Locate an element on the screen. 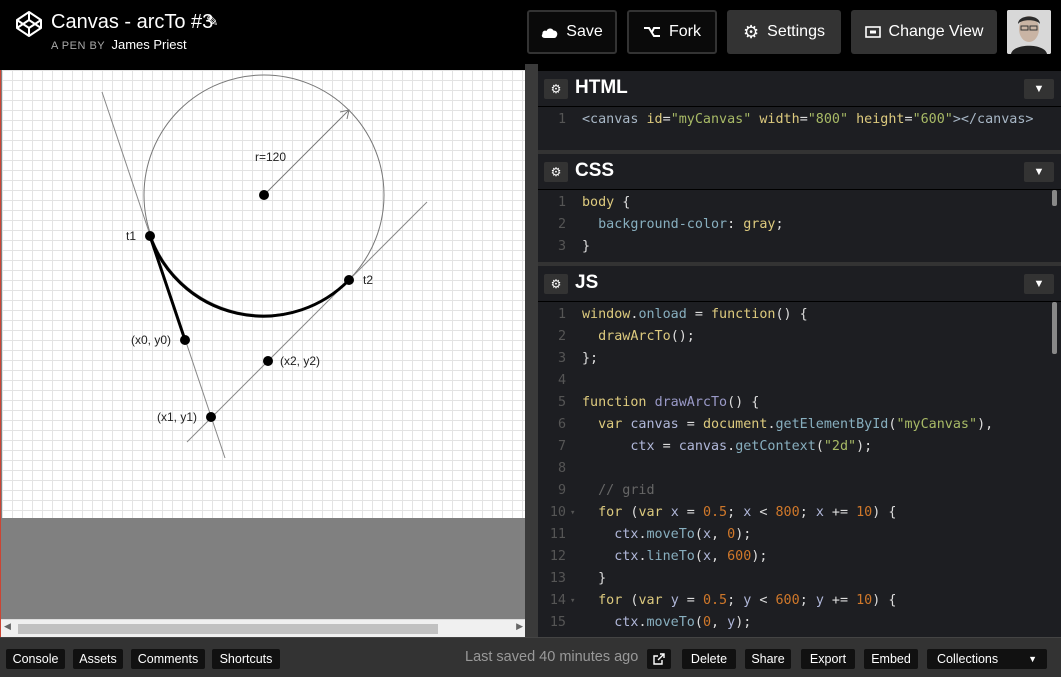  p1-label: (x1, y1) is located at coordinates (177, 417).